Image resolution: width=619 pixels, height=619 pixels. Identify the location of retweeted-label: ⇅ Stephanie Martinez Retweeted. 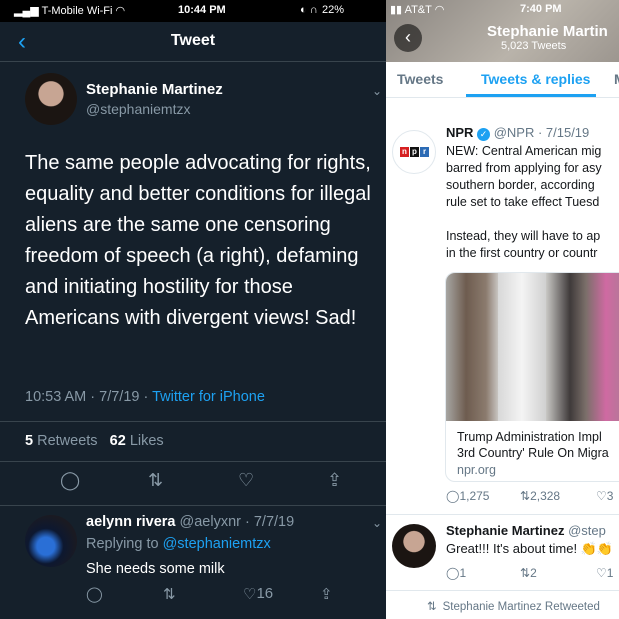
(513, 607).